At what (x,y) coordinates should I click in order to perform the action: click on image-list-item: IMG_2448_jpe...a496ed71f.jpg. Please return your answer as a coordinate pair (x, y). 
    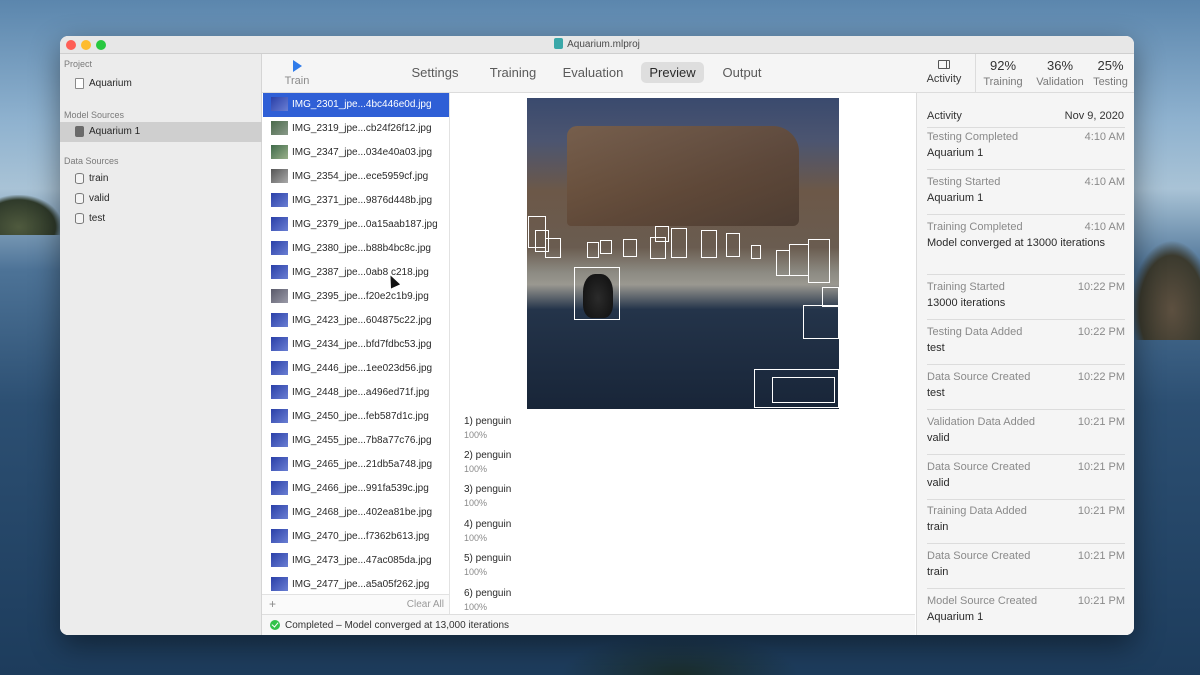
    Looking at the image, I should click on (356, 393).